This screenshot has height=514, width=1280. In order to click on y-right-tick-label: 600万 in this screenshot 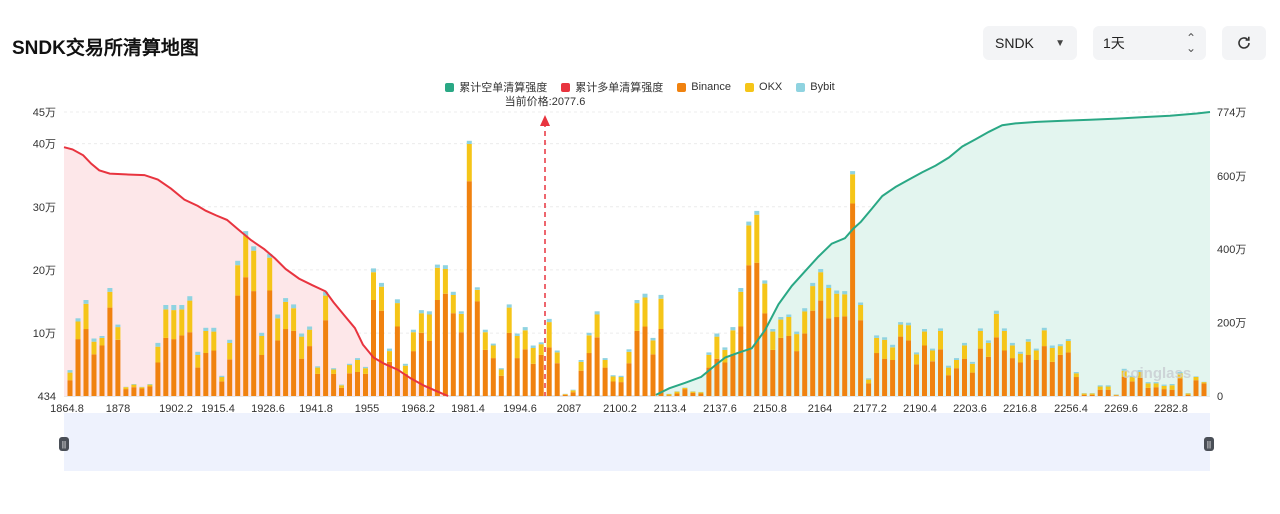, I will do `click(1231, 177)`.